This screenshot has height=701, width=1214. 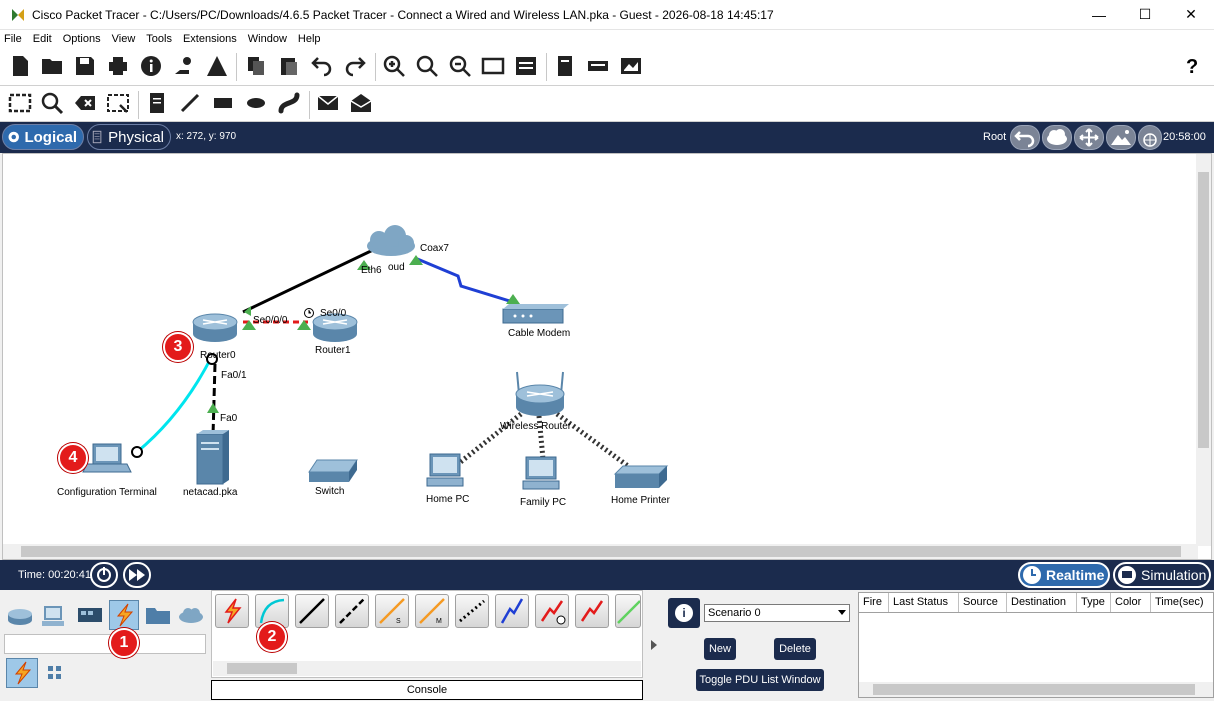 What do you see at coordinates (1162, 575) in the screenshot?
I see `simulation-mode-button: Simulation` at bounding box center [1162, 575].